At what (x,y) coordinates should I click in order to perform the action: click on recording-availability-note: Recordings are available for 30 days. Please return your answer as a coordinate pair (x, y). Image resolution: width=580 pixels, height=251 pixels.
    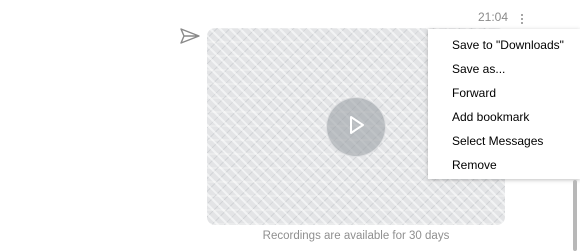
    Looking at the image, I should click on (356, 236).